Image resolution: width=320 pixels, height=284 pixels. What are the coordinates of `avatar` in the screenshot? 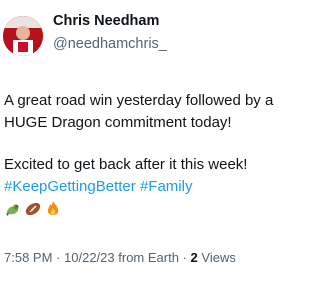 It's located at (23, 36).